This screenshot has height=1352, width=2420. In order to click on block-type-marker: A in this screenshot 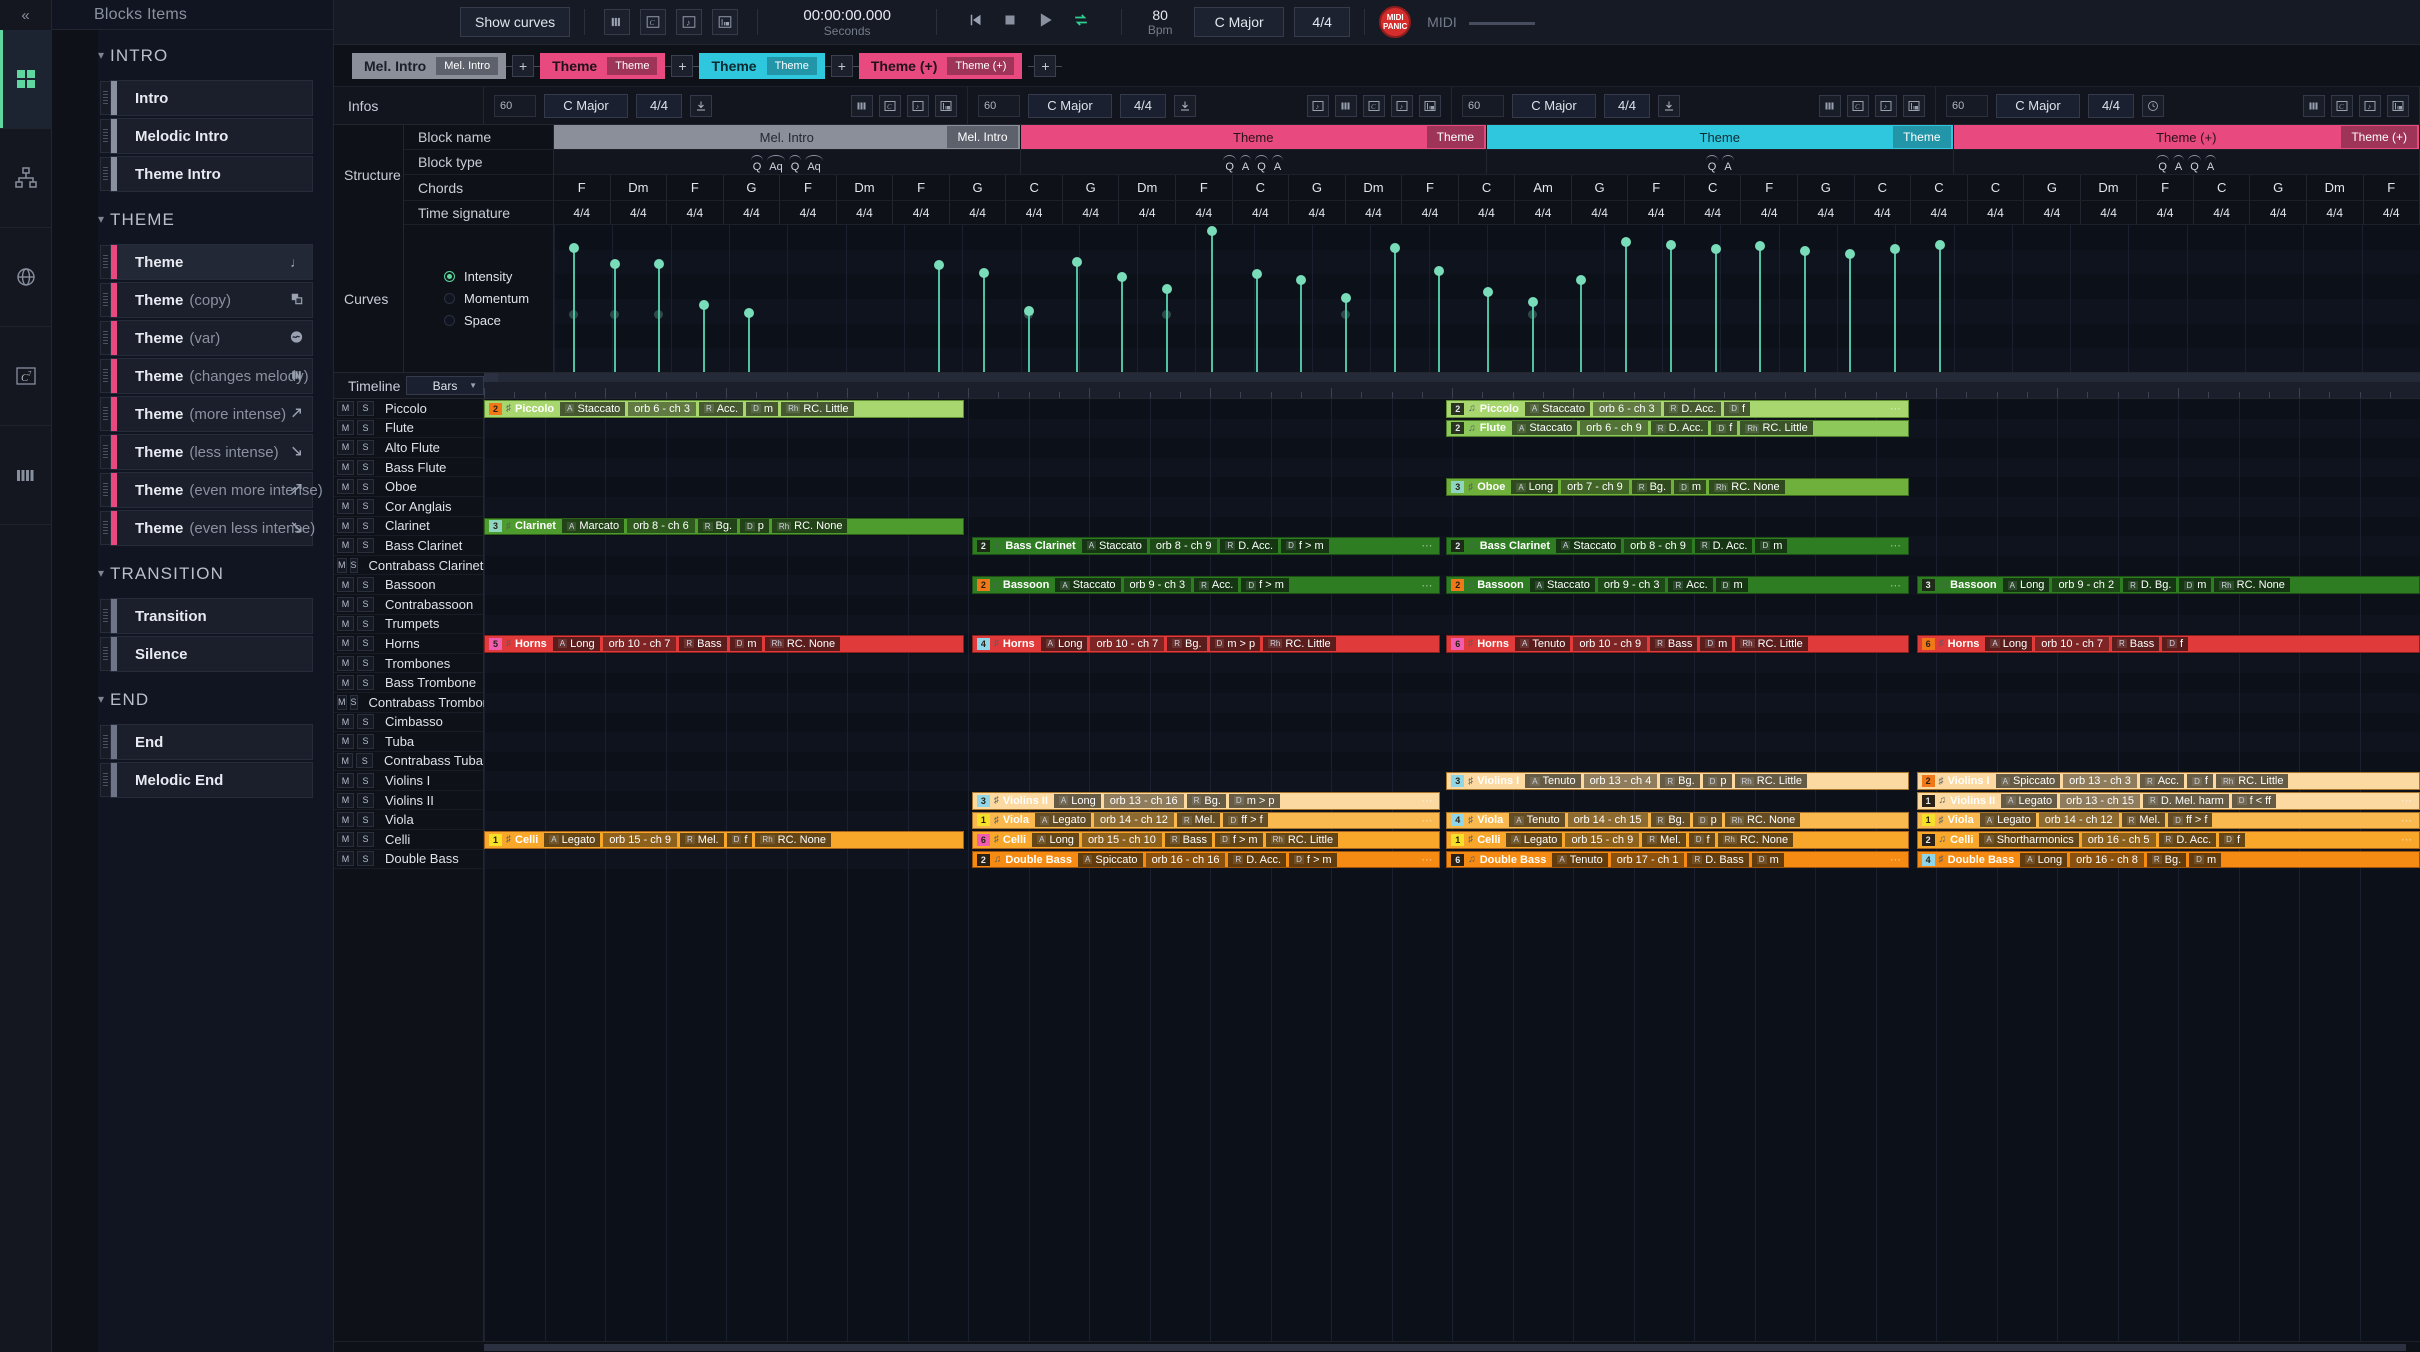, I will do `click(1245, 164)`.